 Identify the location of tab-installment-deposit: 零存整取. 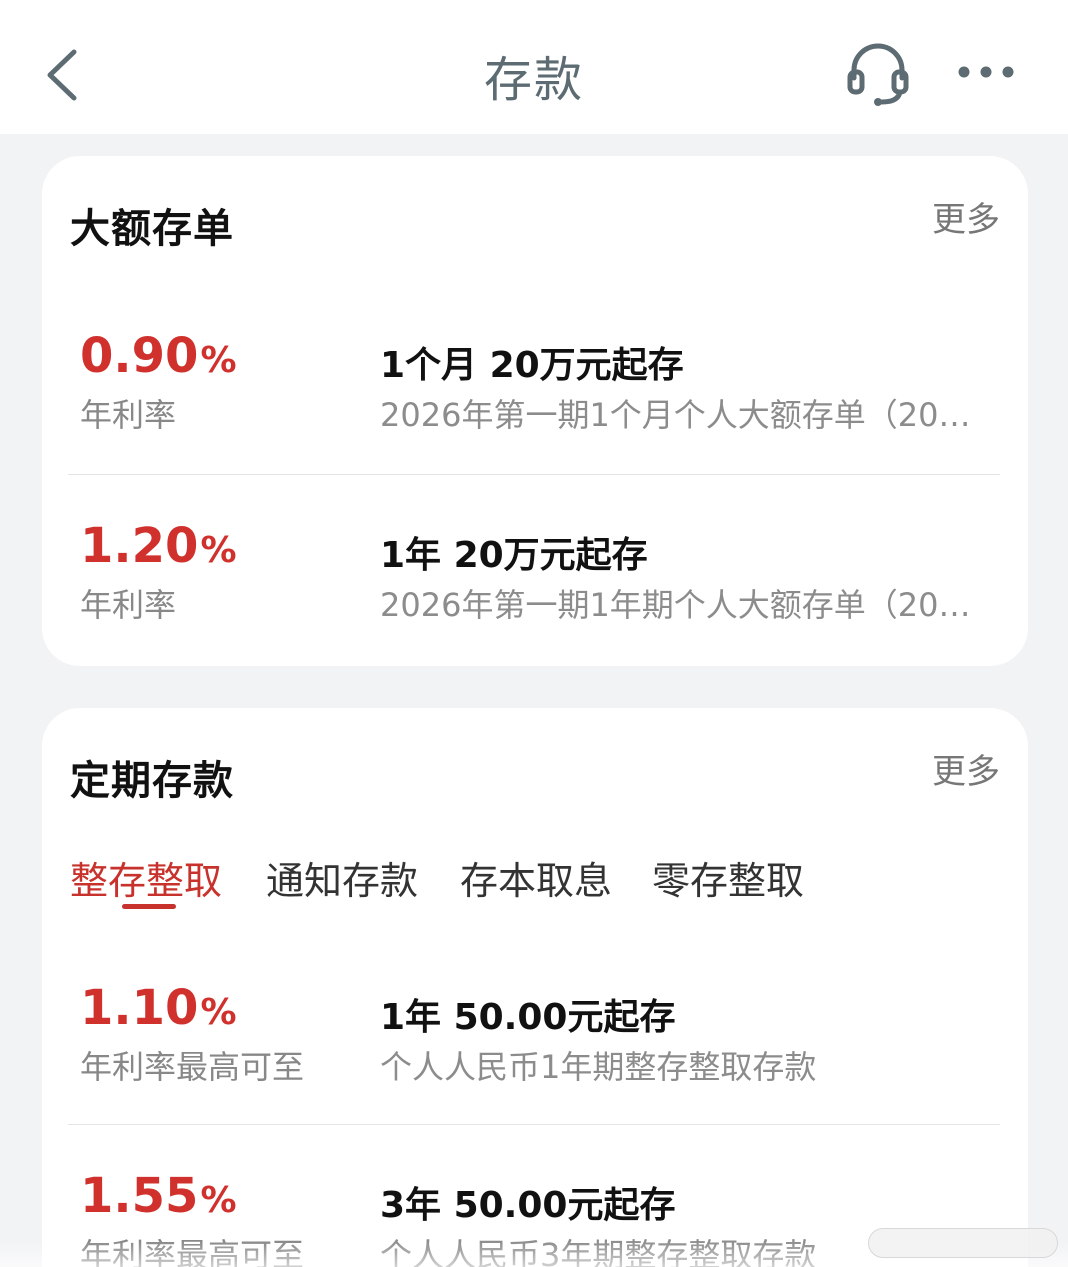
(728, 877).